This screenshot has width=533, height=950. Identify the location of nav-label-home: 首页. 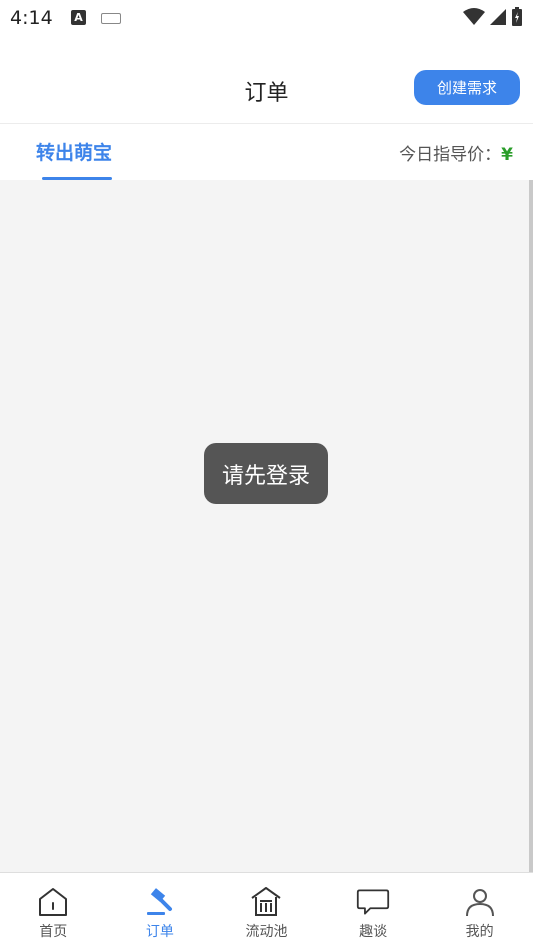
(53, 932).